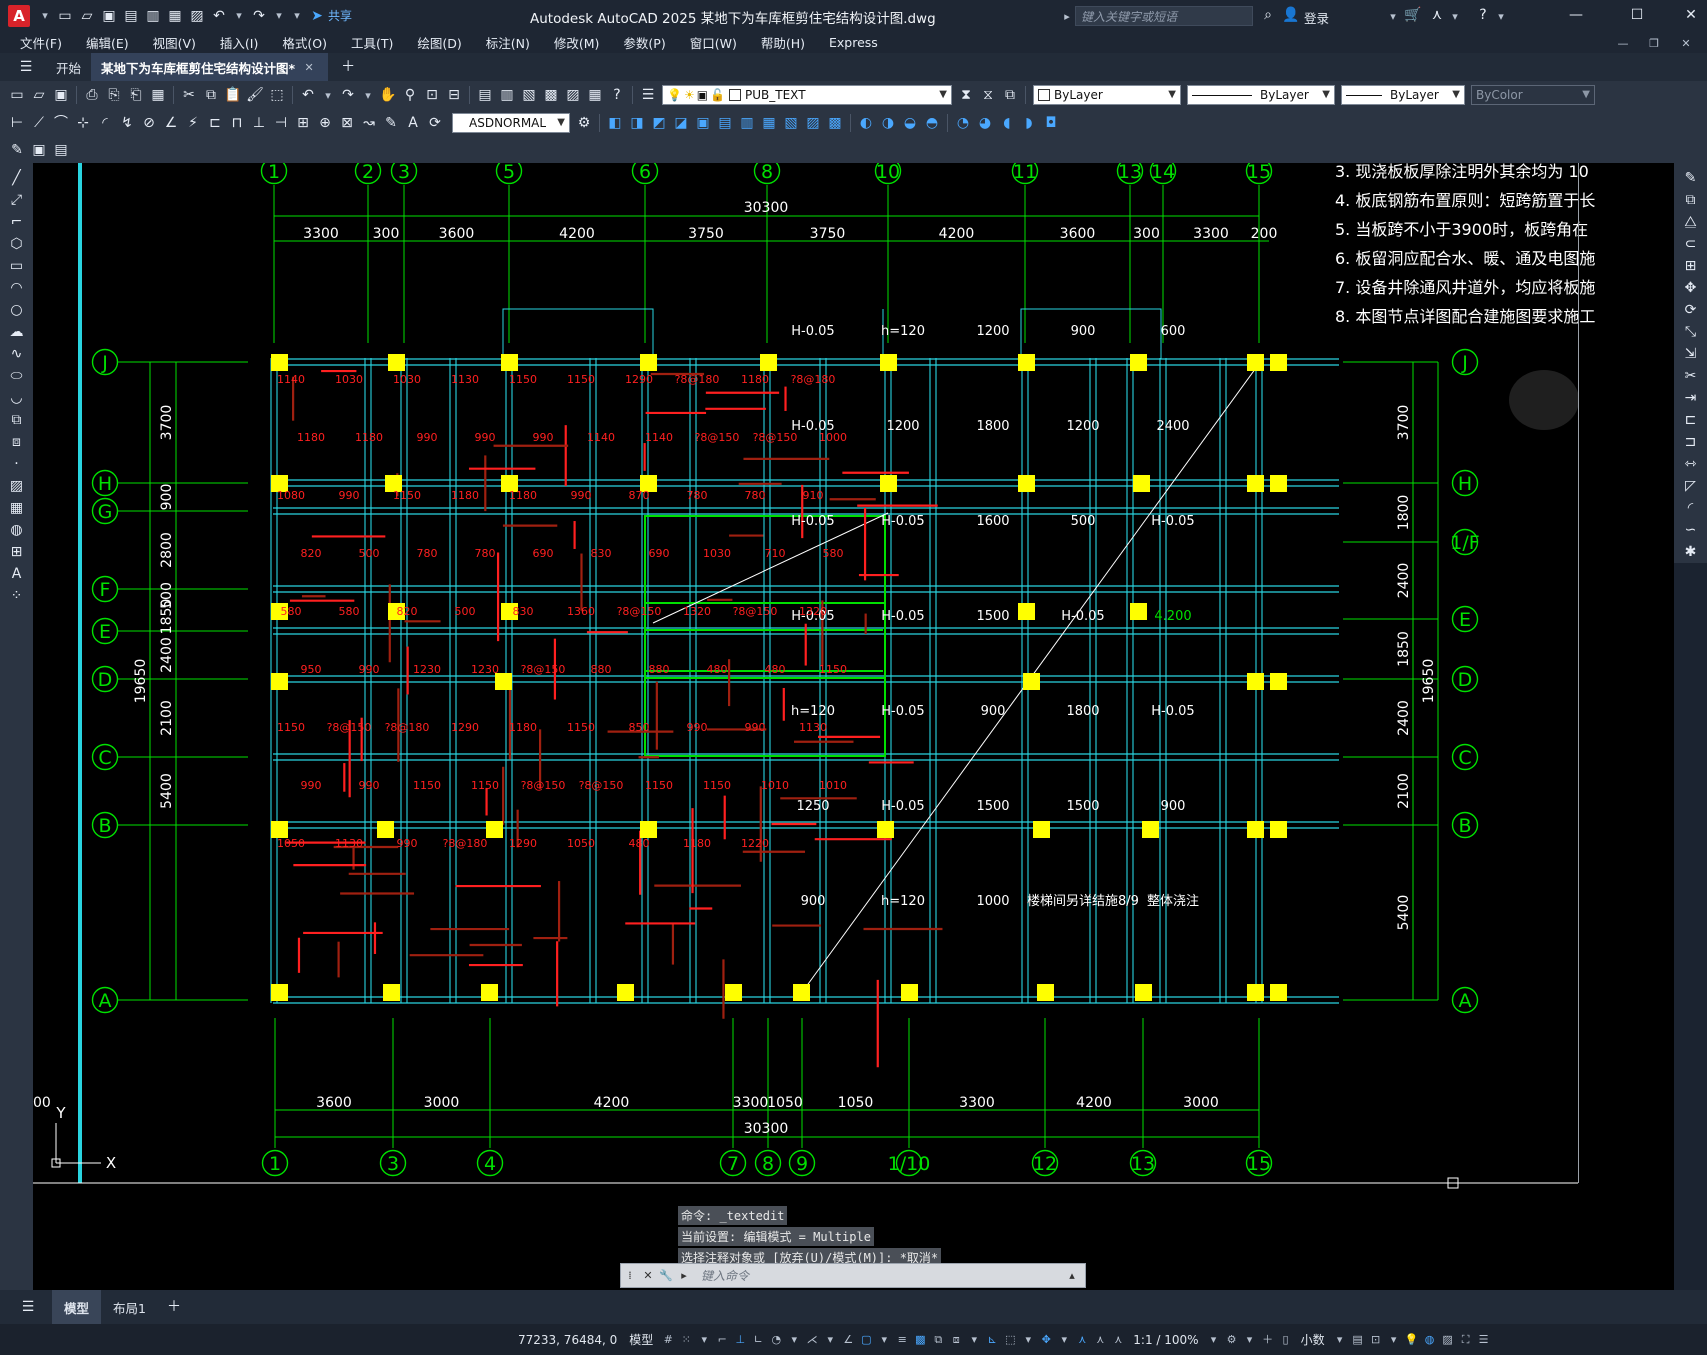  I want to click on auto-scale-icon: ⋏, so click(1100, 1340).